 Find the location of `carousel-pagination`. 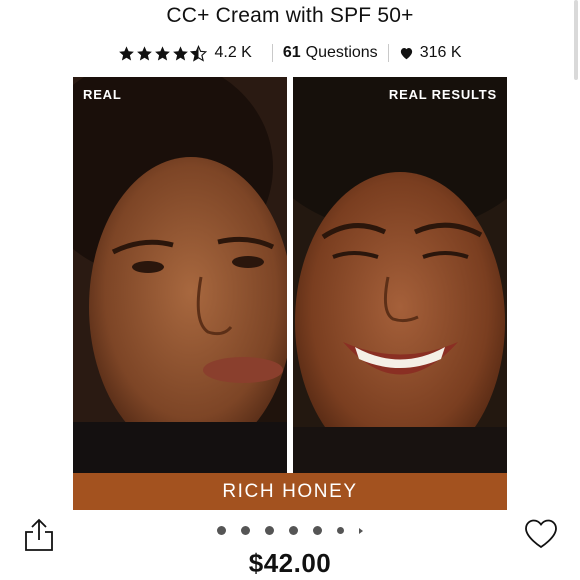

carousel-pagination is located at coordinates (290, 530).